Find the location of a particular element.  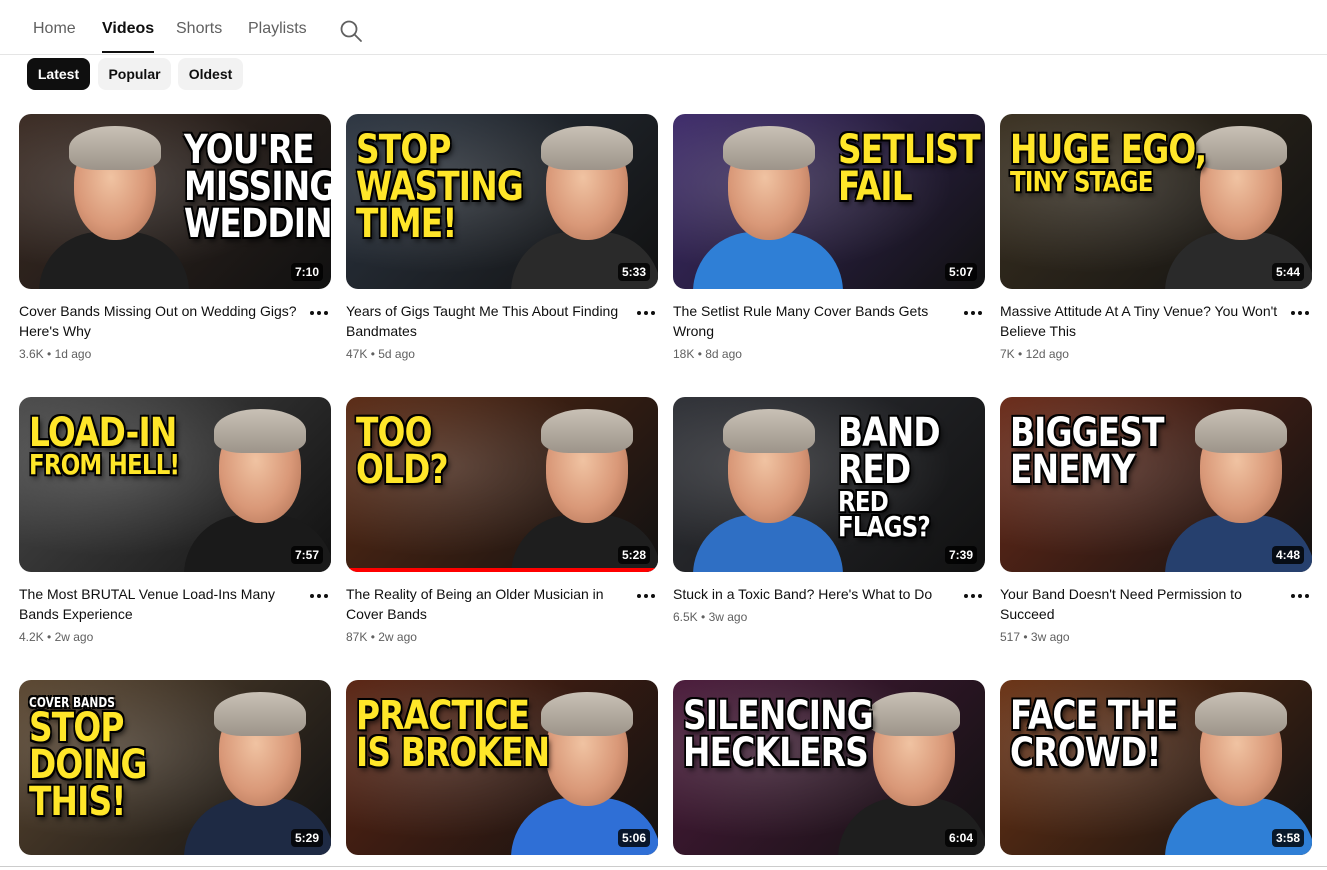

video-card: SILENCING HECKLERS 6:04 is located at coordinates (829, 767).